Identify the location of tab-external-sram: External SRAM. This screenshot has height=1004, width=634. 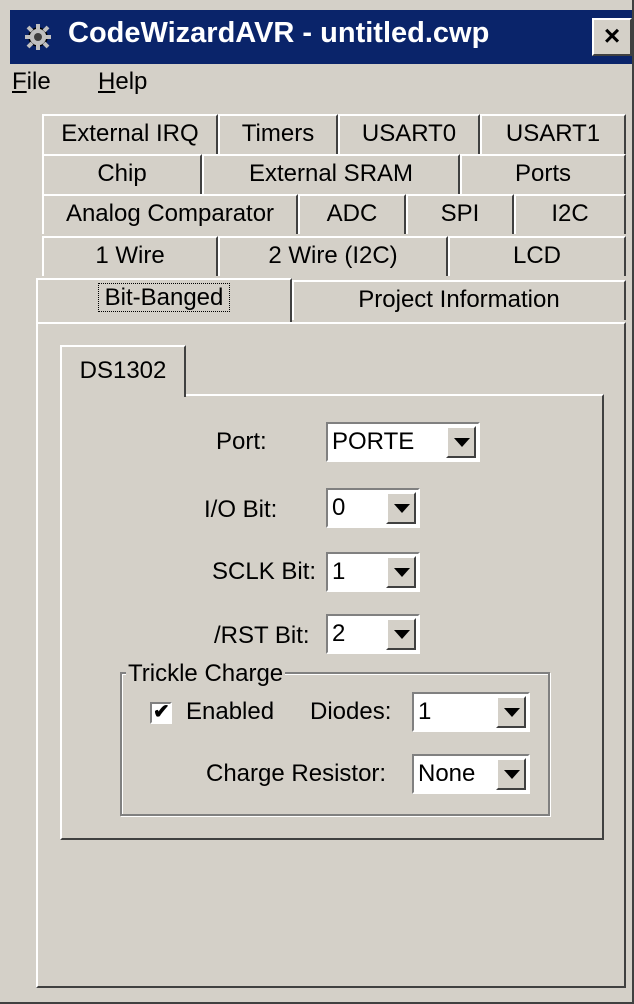
(331, 174).